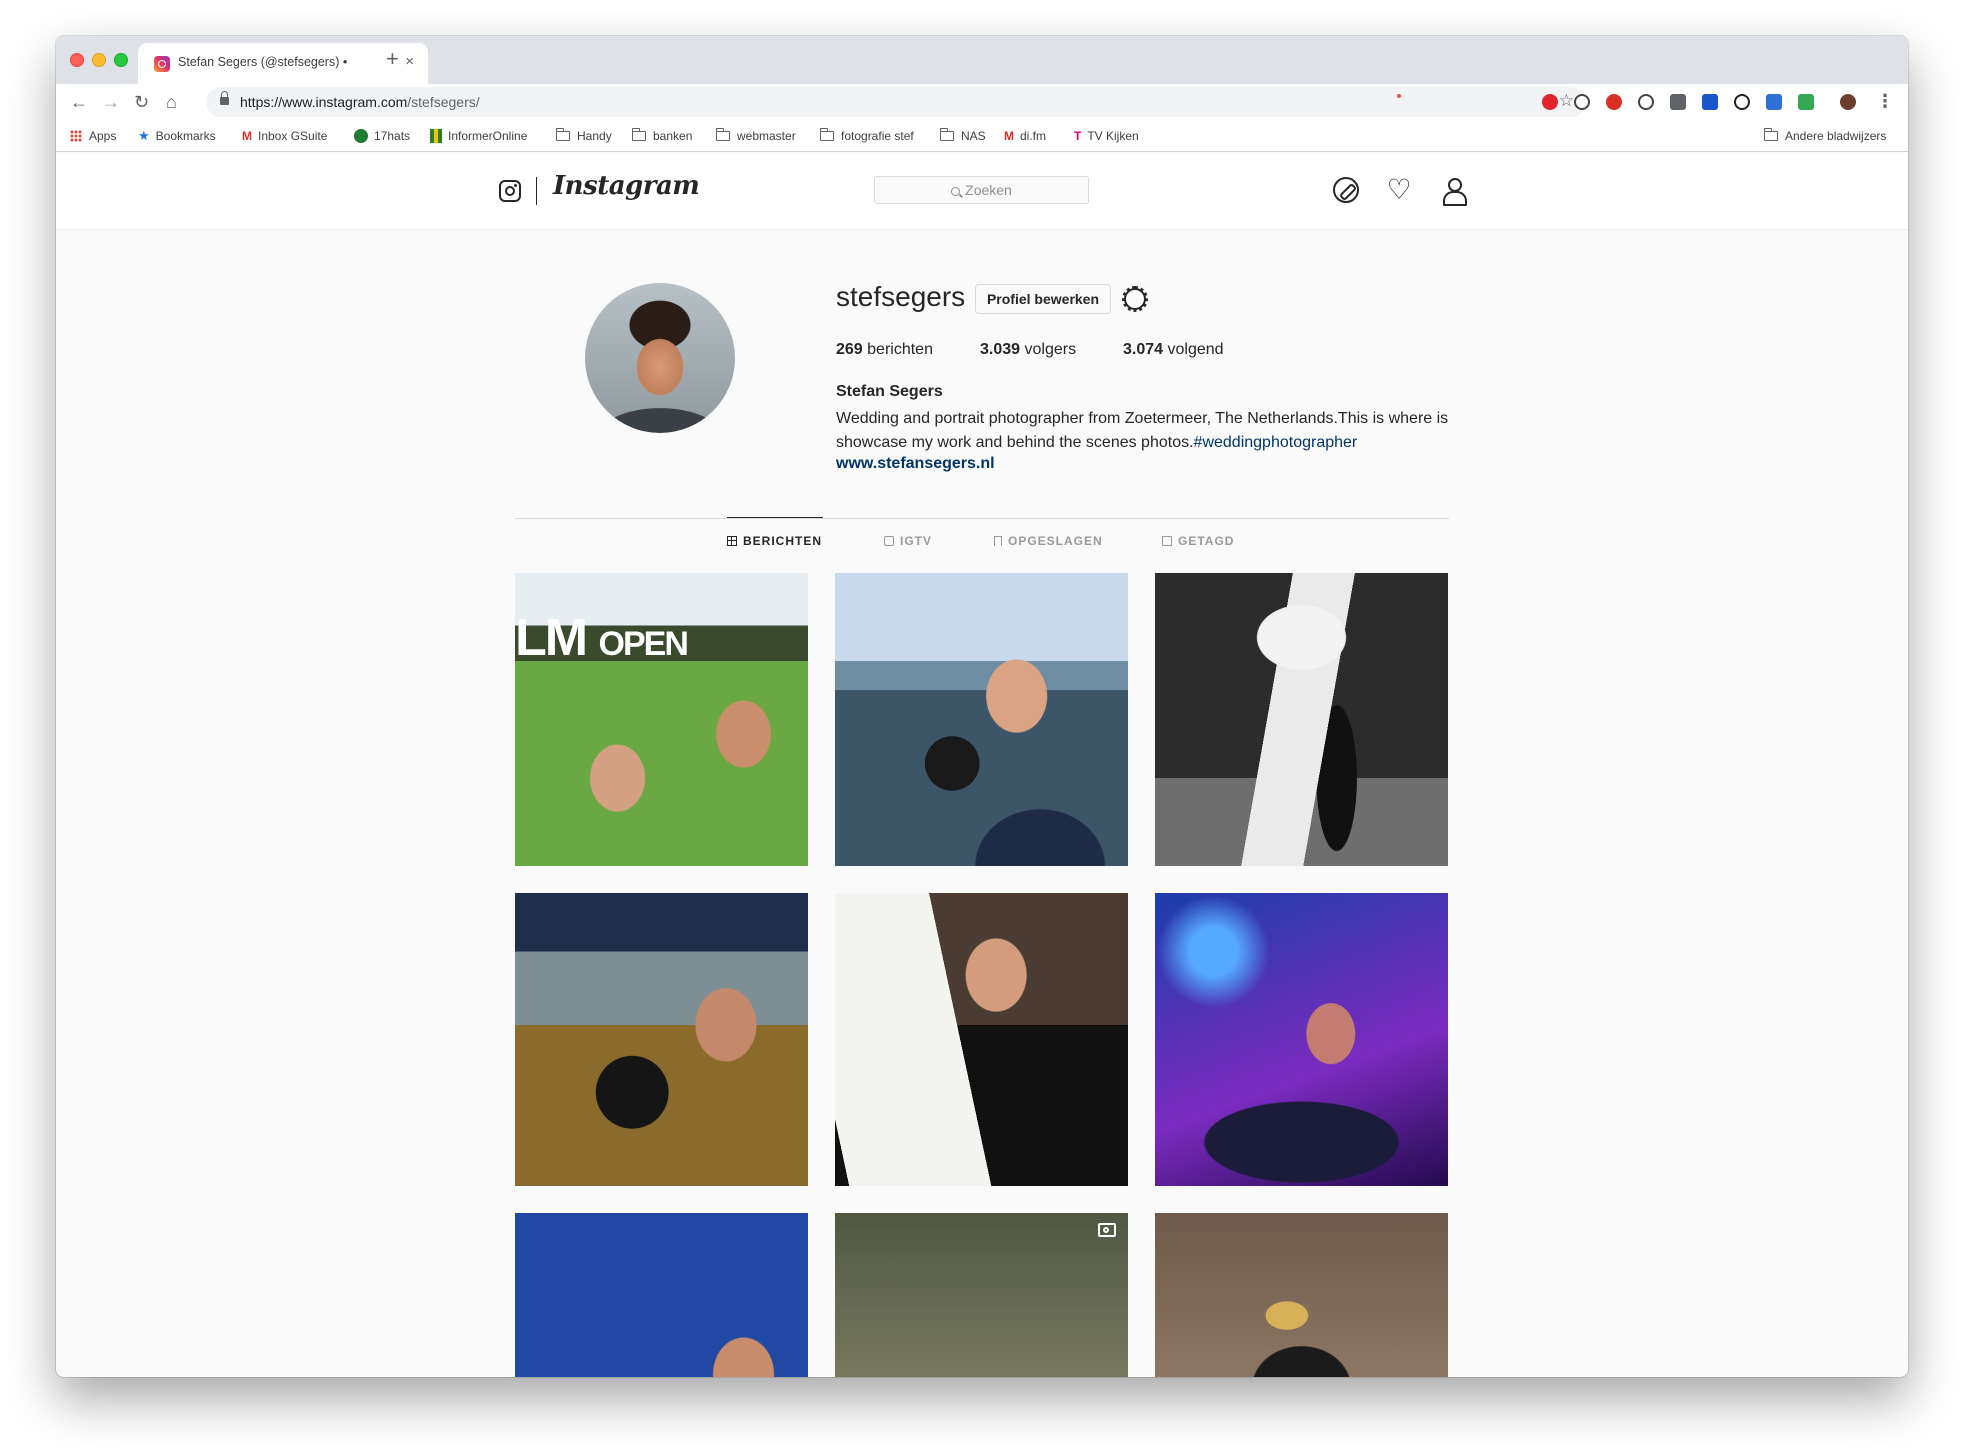 The image size is (1964, 1451). I want to click on instagram-logo-icon, so click(510, 191).